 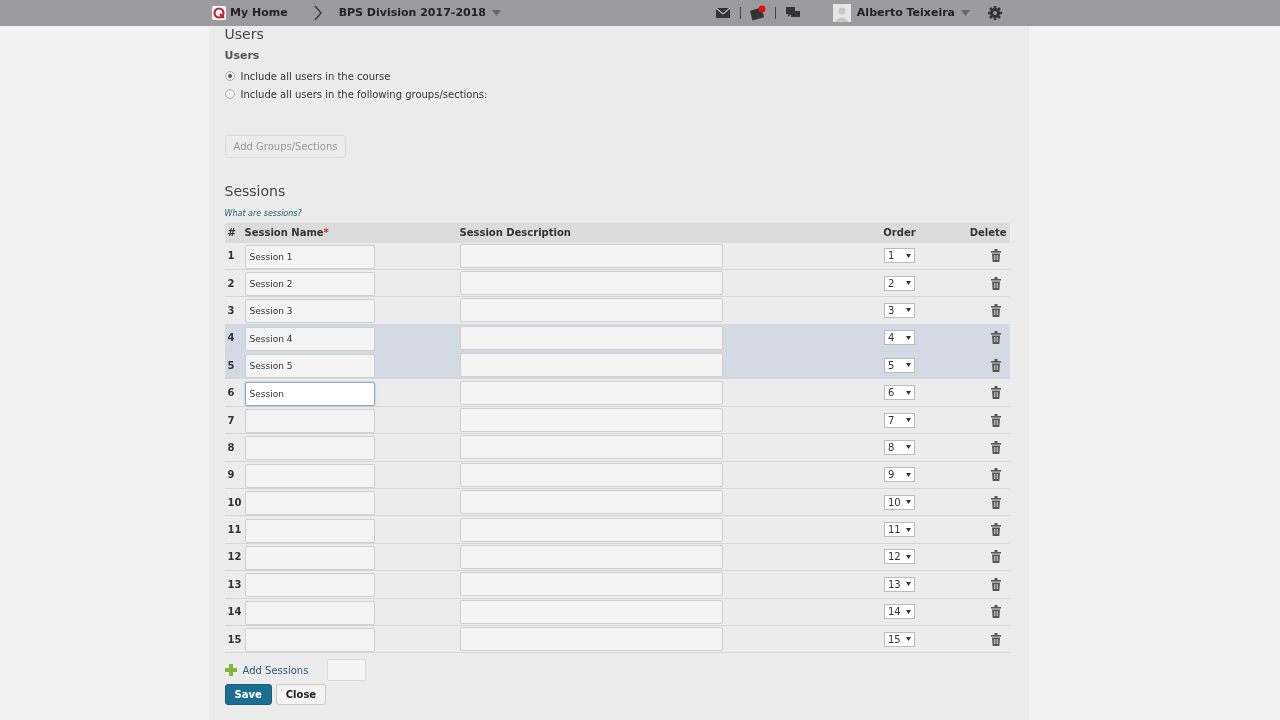 What do you see at coordinates (899, 530) in the screenshot?
I see `order-select: 11` at bounding box center [899, 530].